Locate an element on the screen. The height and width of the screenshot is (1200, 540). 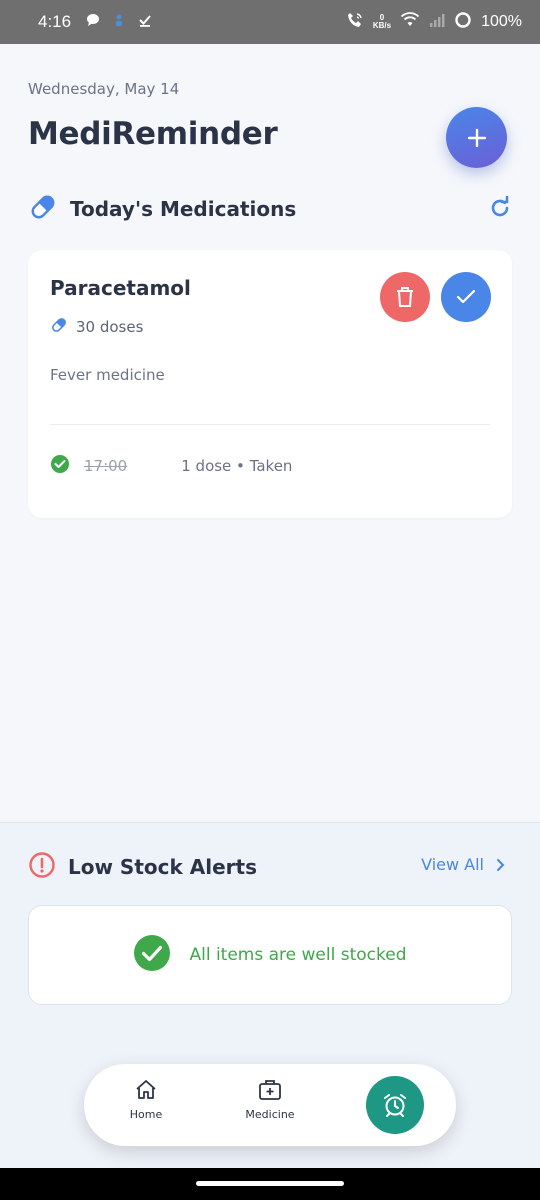
nav-medicine-label: Medicine is located at coordinates (270, 1114).